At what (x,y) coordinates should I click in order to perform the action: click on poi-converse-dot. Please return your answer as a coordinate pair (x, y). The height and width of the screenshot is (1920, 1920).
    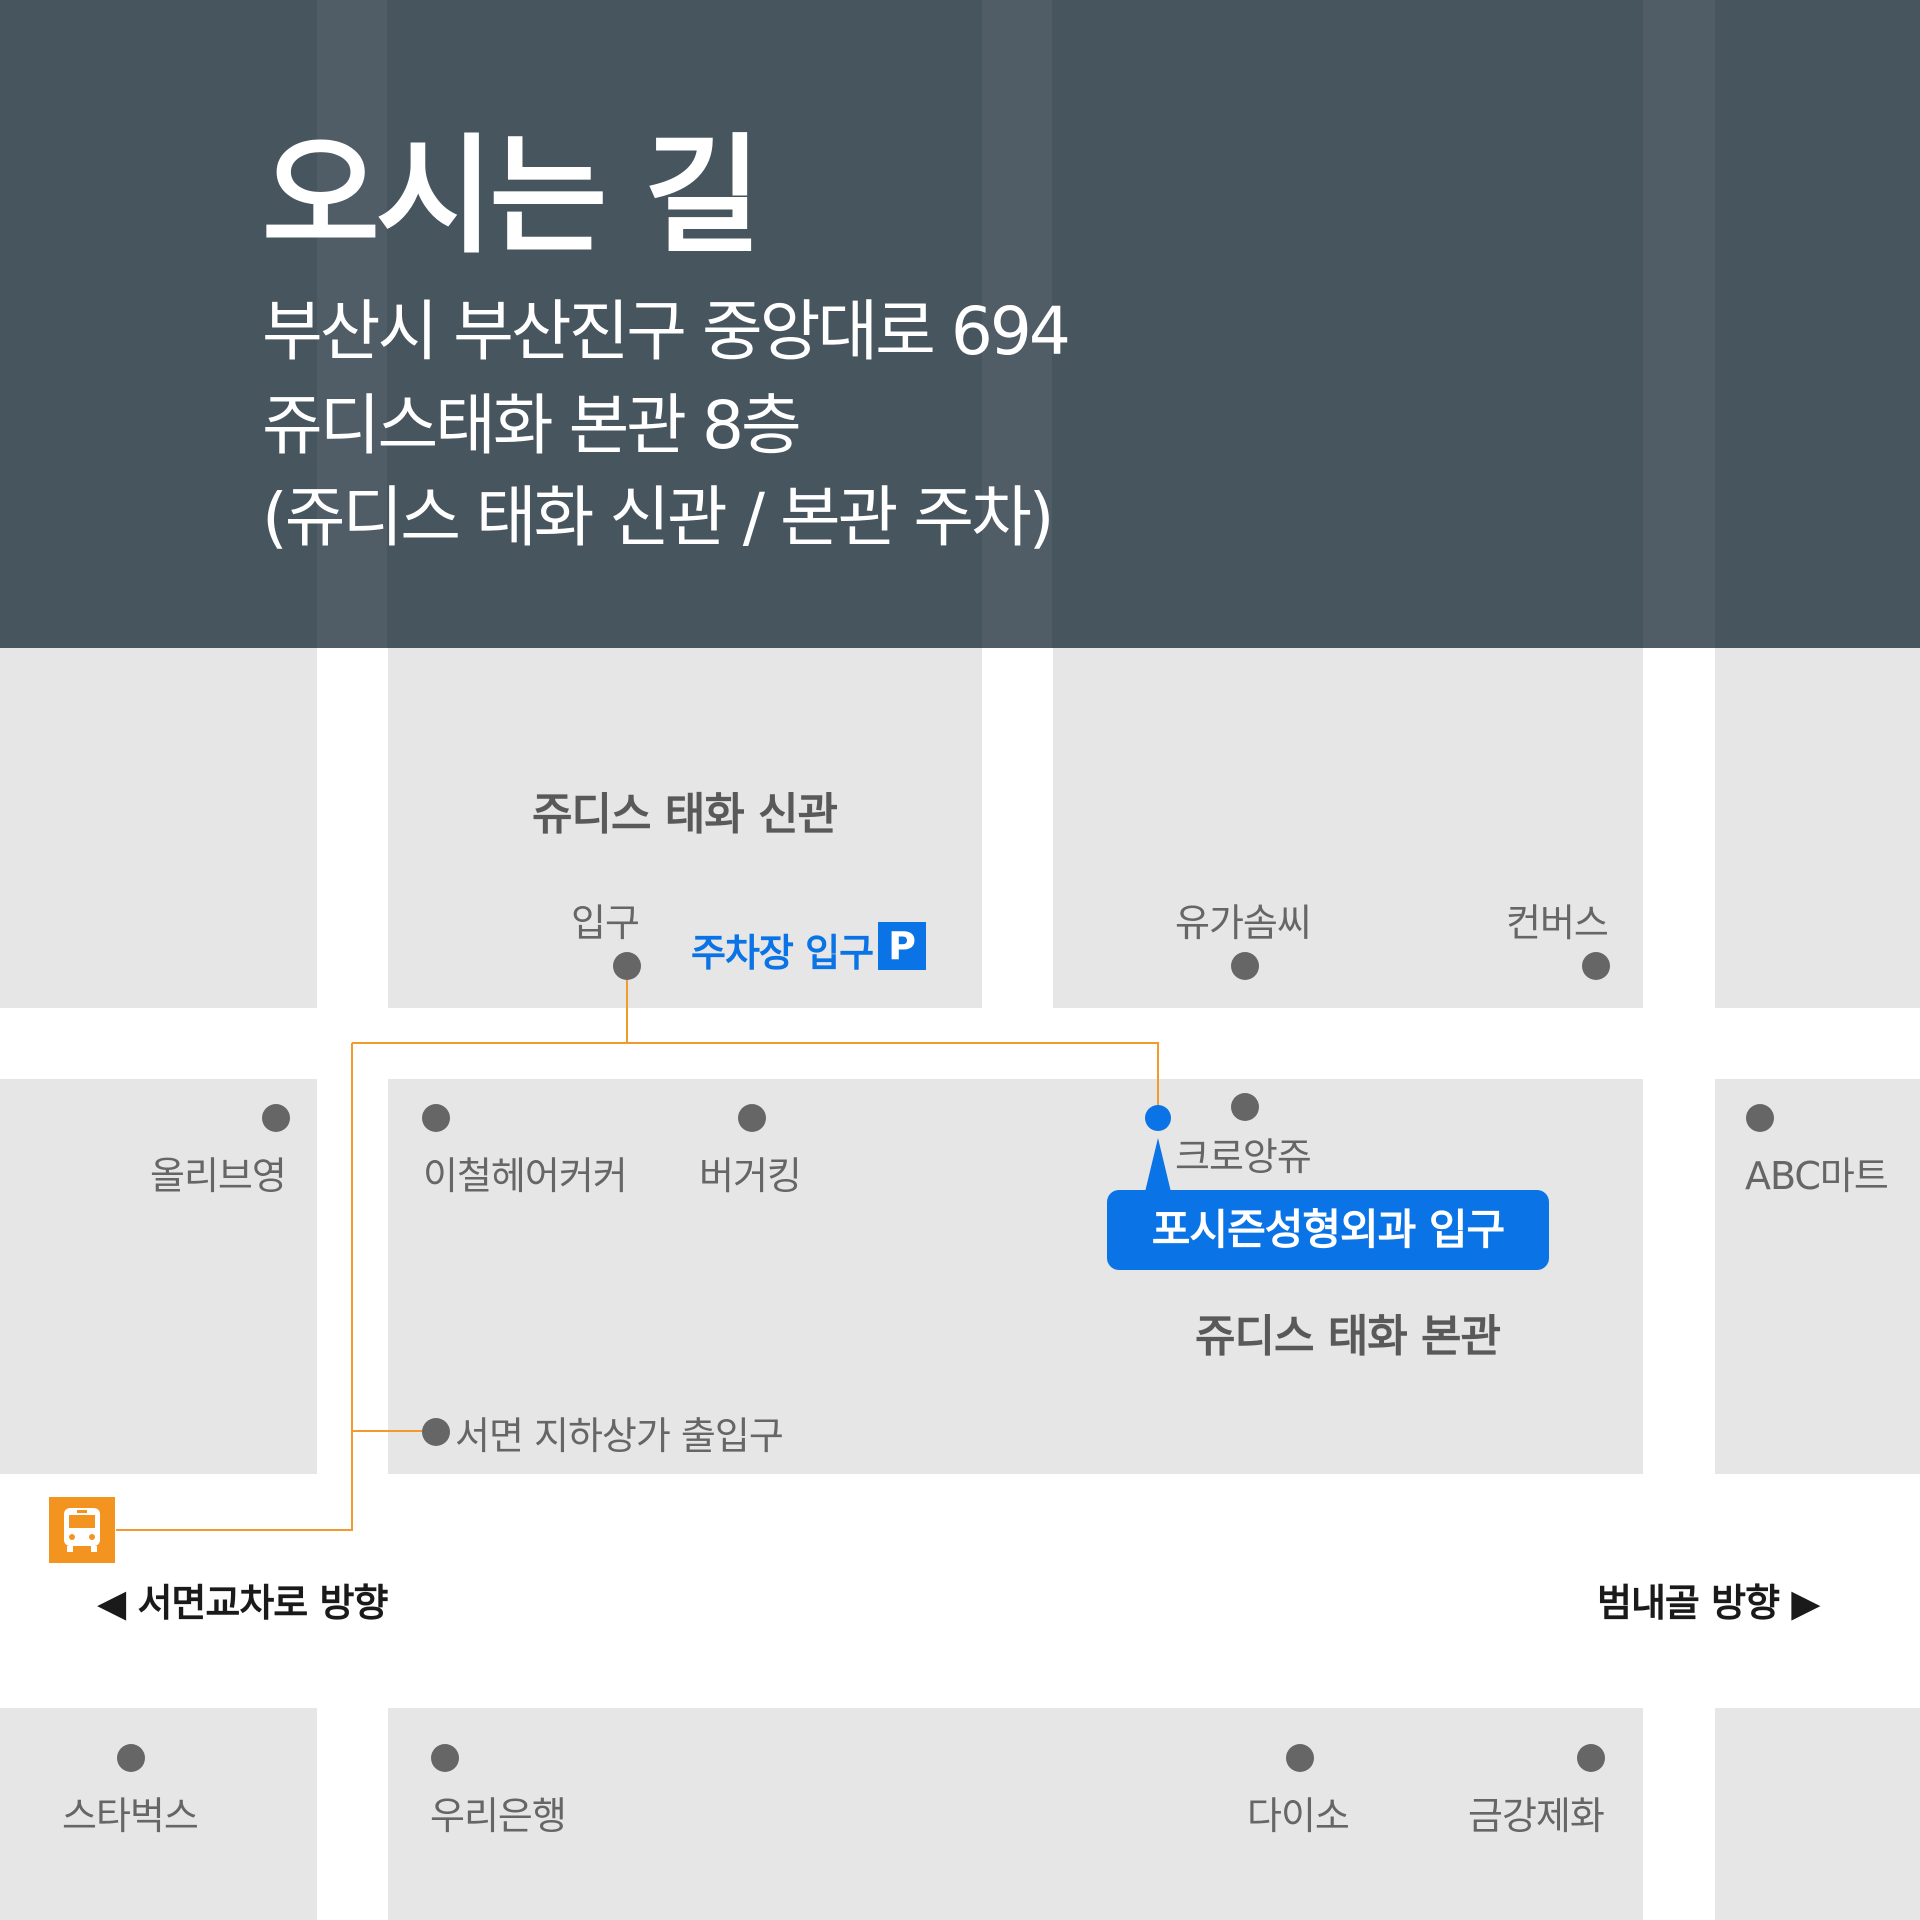
    Looking at the image, I should click on (1596, 966).